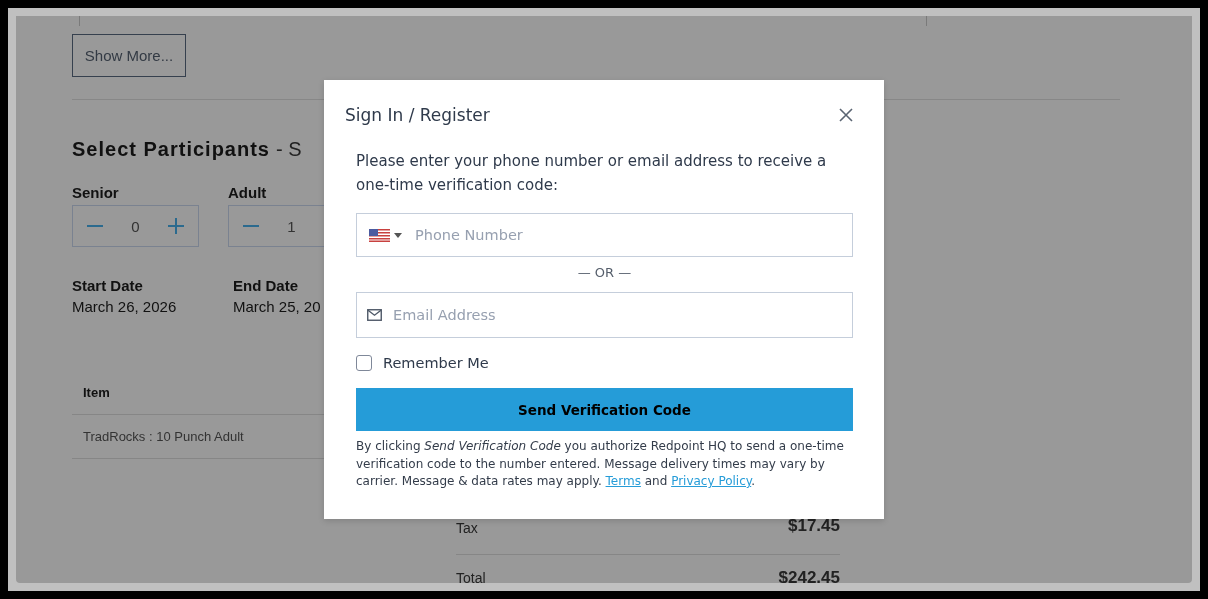 The image size is (1208, 599). What do you see at coordinates (592, 173) in the screenshot?
I see `instruction-text: Please enter your phone number or email address to receive a one-time verification code:` at bounding box center [592, 173].